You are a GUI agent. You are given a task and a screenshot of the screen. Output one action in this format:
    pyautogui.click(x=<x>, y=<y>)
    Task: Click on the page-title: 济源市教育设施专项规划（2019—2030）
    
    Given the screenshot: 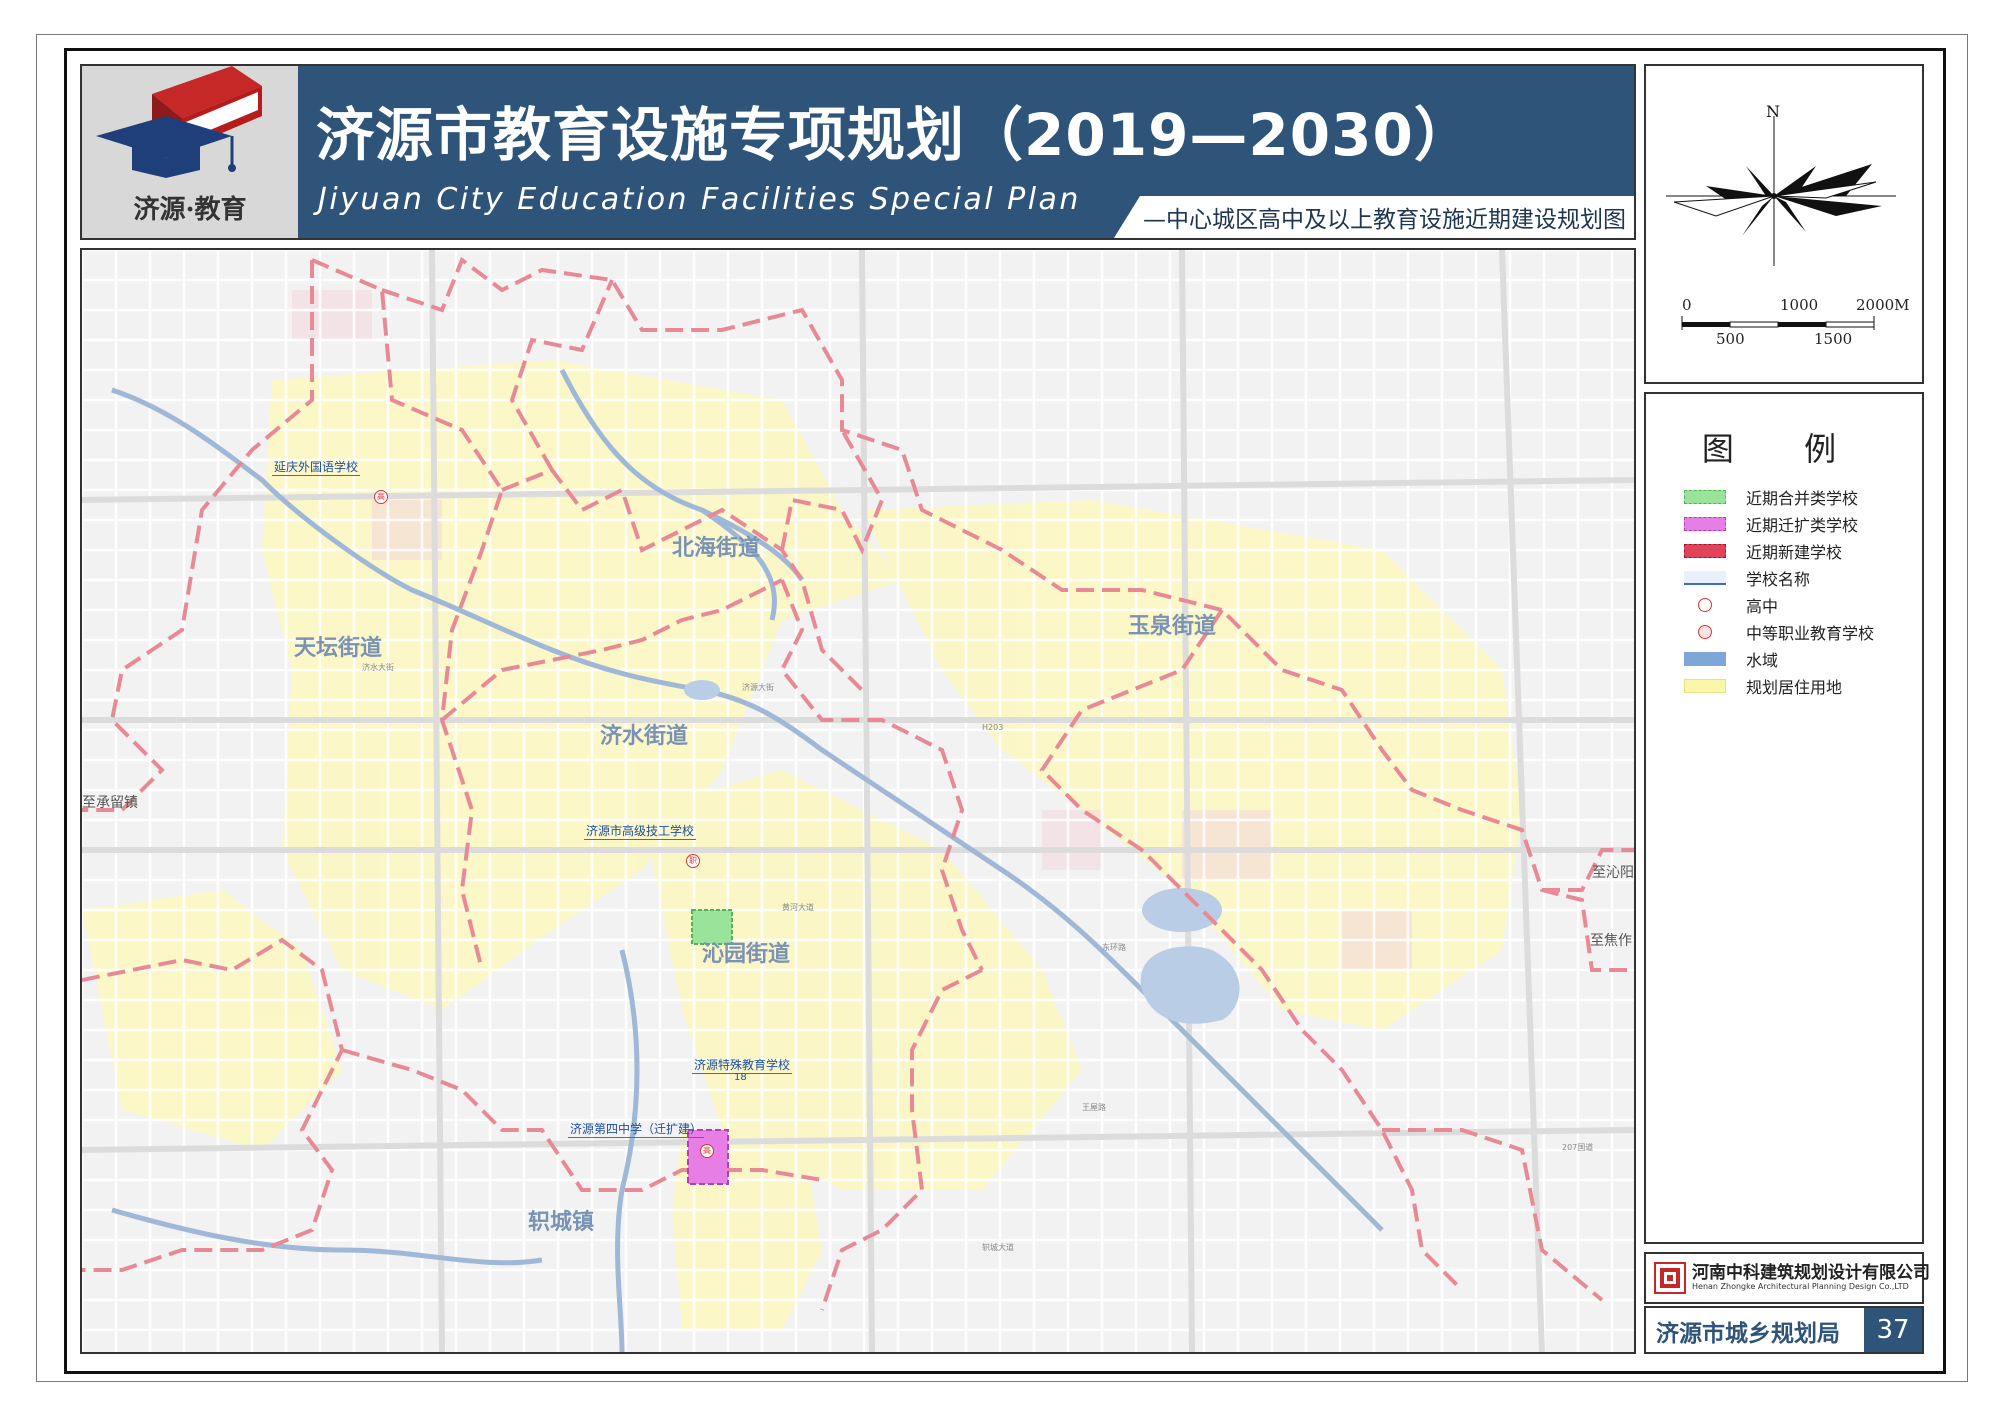 What is the action you would take?
    pyautogui.click(x=894, y=135)
    